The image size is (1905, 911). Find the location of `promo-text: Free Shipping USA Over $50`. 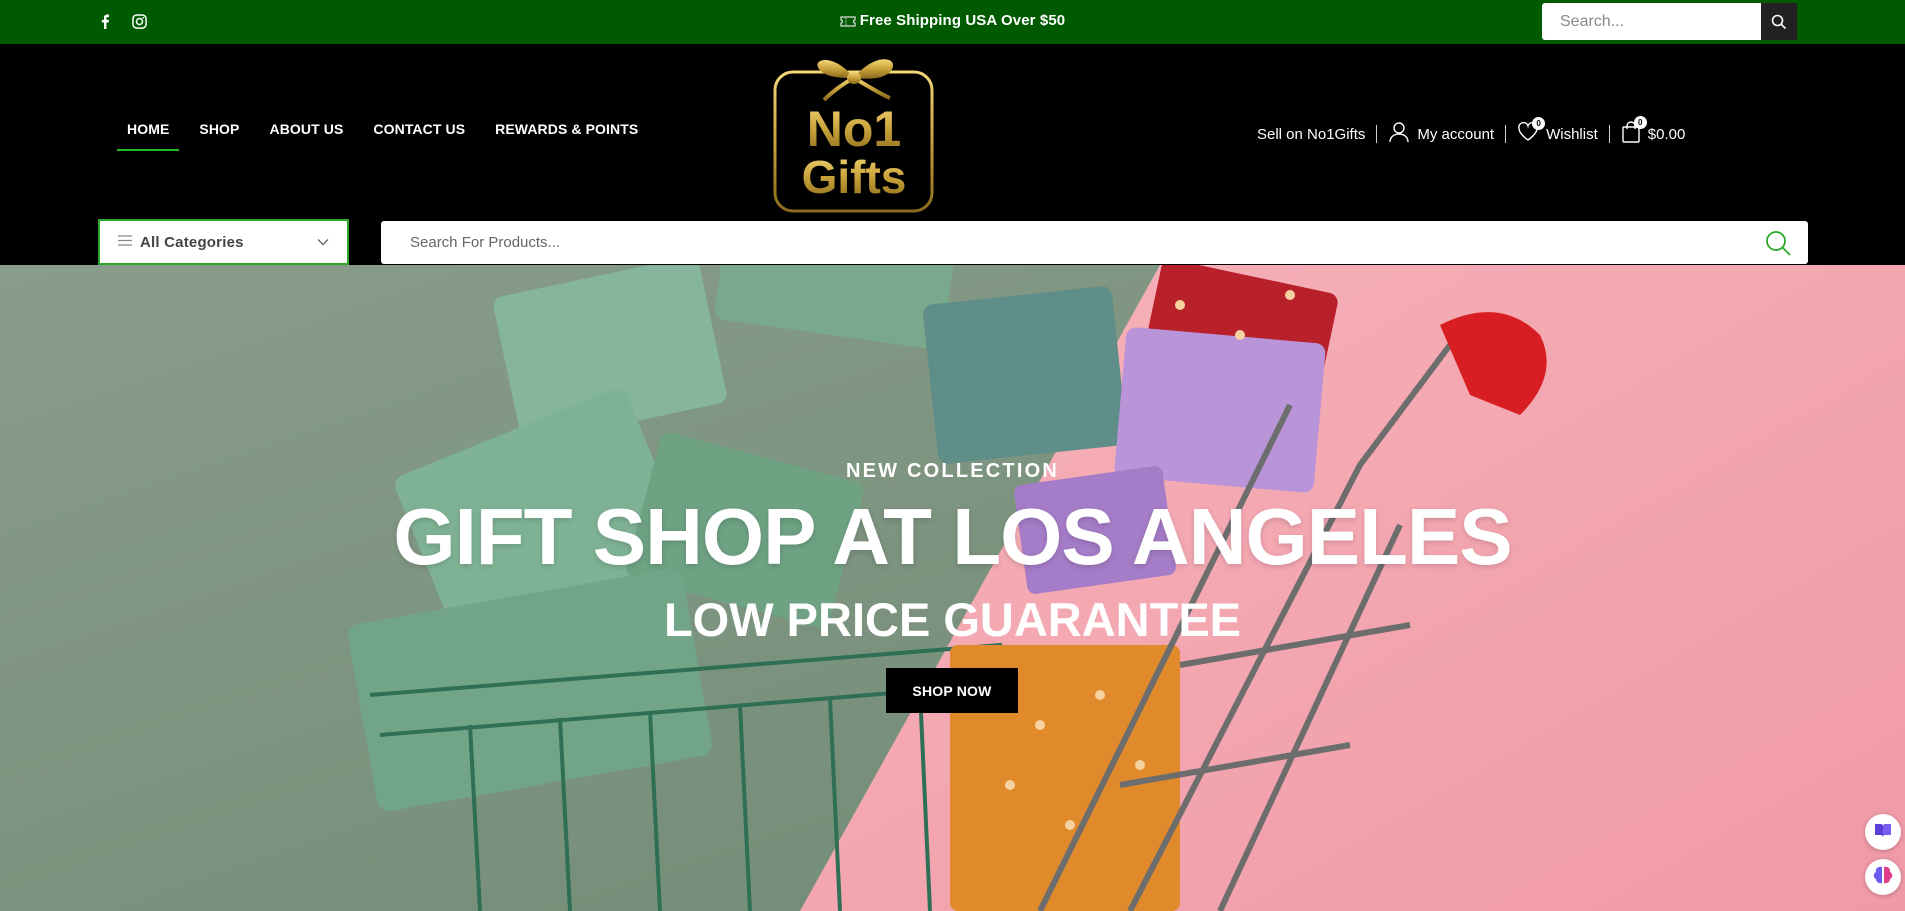

promo-text: Free Shipping USA Over $50 is located at coordinates (962, 20).